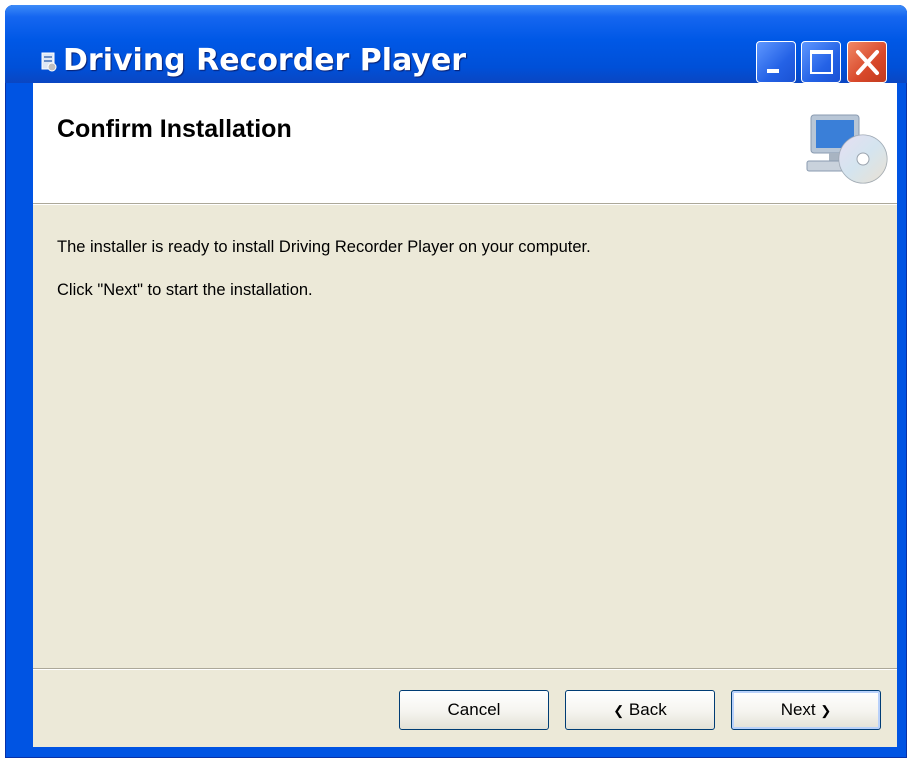 The height and width of the screenshot is (771, 918). I want to click on chevron-right-icon: ❯, so click(826, 710).